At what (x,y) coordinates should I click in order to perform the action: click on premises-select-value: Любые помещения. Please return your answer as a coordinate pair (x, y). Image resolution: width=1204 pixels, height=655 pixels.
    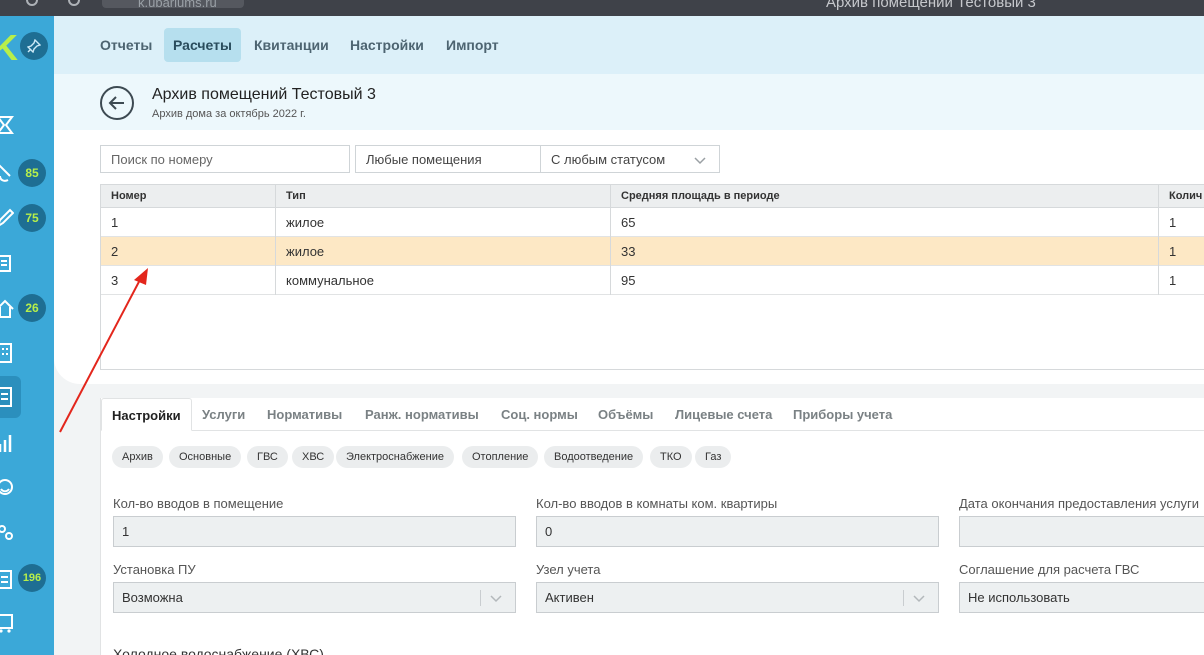
    Looking at the image, I should click on (424, 159).